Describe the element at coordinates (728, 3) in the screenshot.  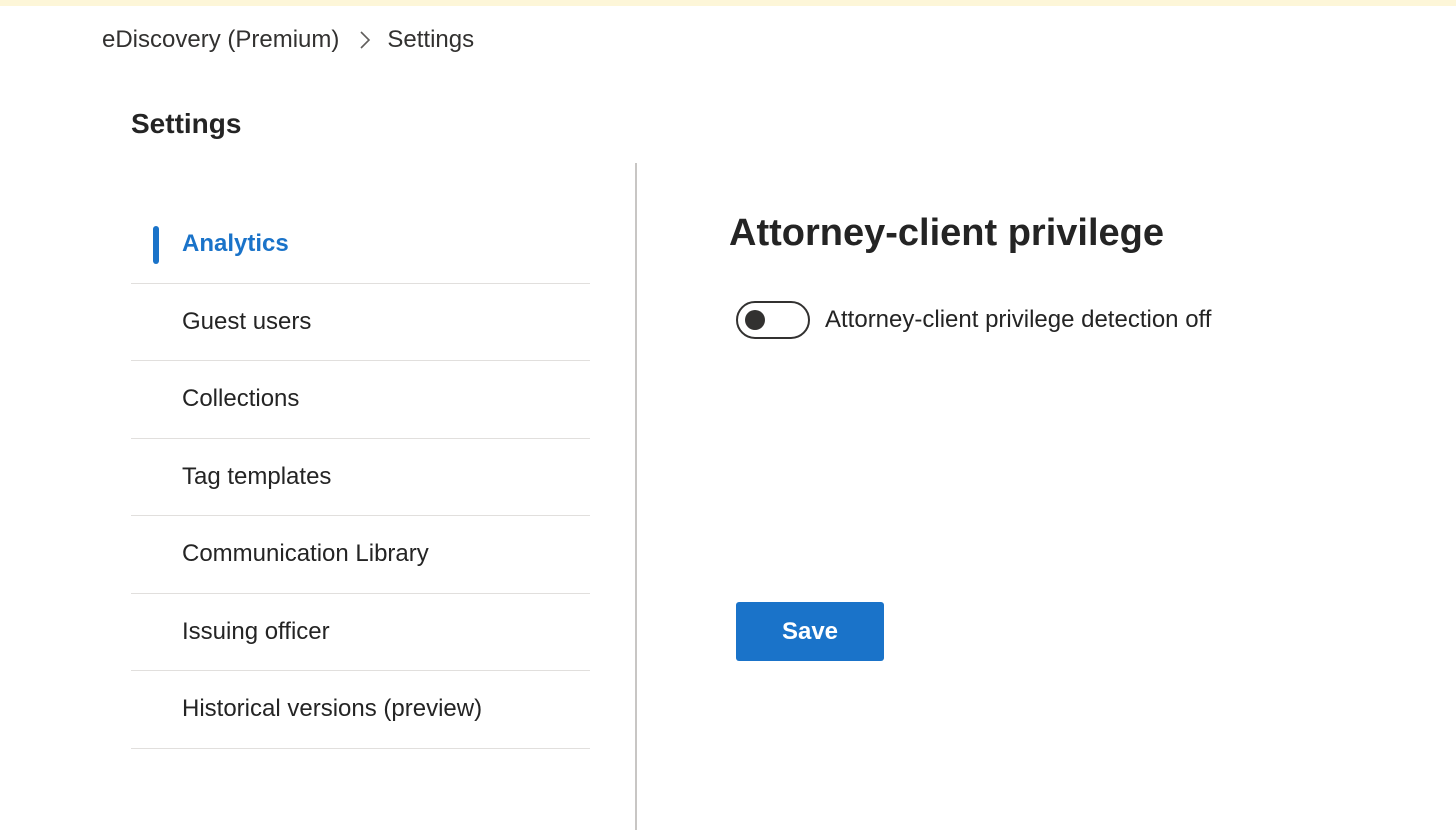
I see `top-banner-strip` at that location.